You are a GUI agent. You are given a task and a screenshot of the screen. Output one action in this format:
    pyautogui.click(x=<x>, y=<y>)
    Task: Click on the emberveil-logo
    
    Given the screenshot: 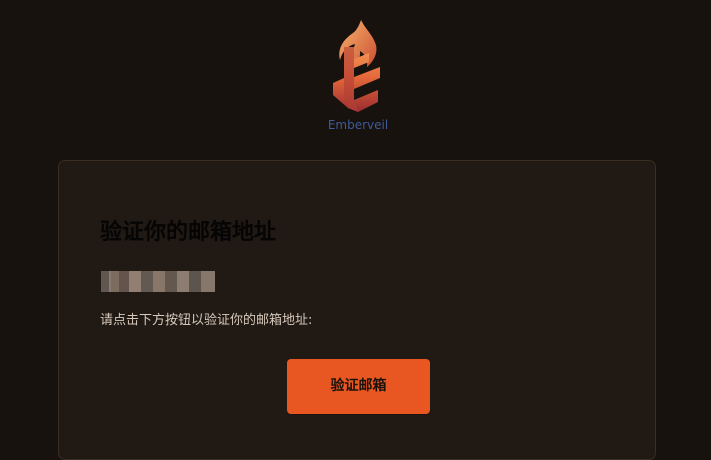 What is the action you would take?
    pyautogui.click(x=358, y=68)
    